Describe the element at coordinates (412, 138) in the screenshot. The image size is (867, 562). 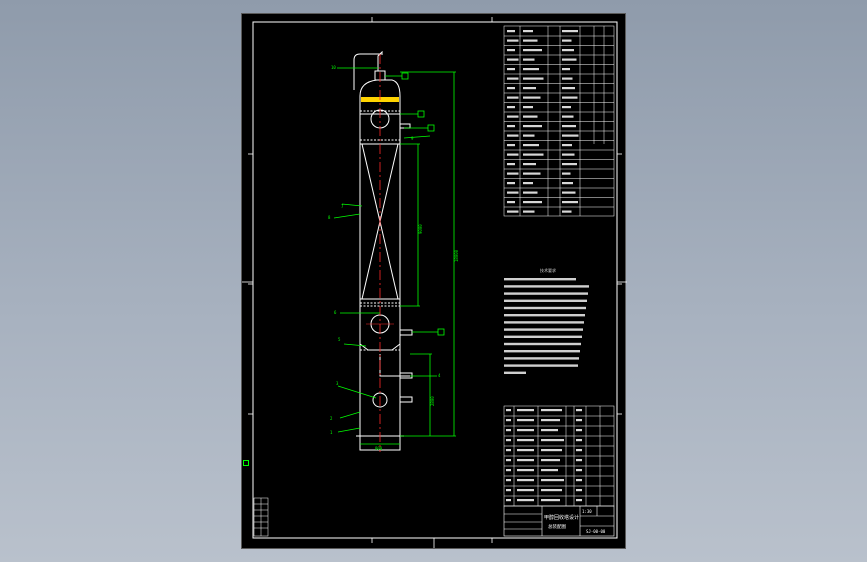
I see `callout-9: 9` at that location.